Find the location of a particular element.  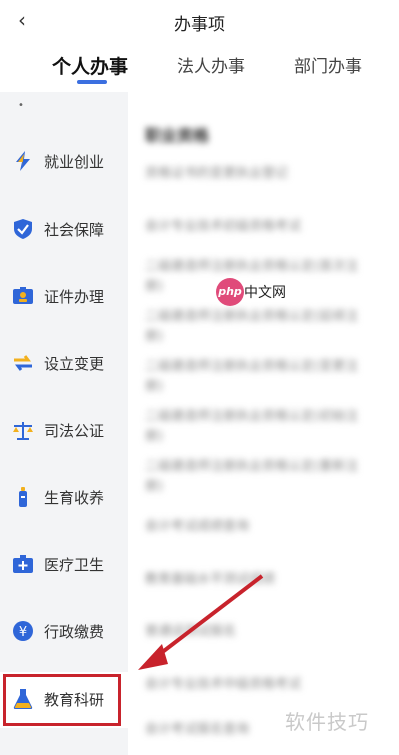

highlight-box is located at coordinates (62, 700).